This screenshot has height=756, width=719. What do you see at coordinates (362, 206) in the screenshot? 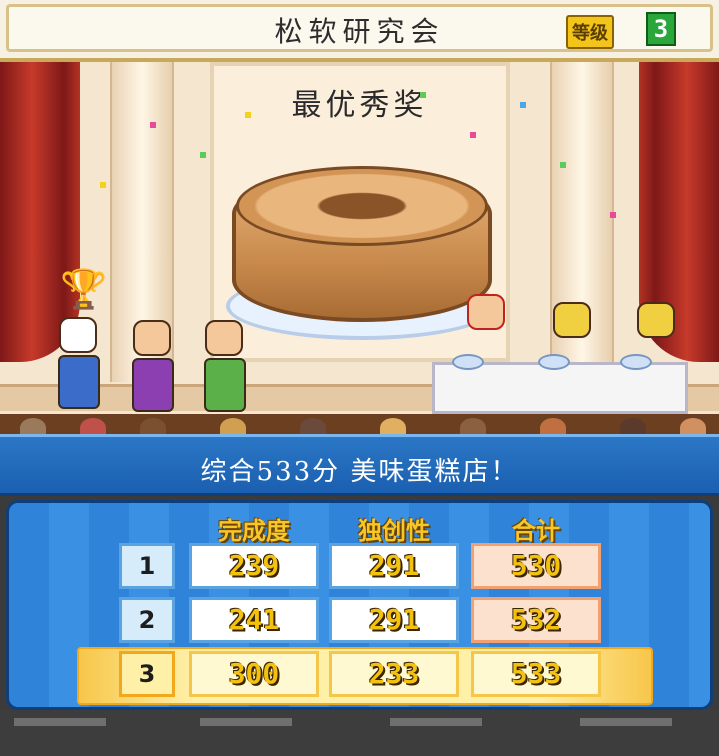
I see `cake-top` at bounding box center [362, 206].